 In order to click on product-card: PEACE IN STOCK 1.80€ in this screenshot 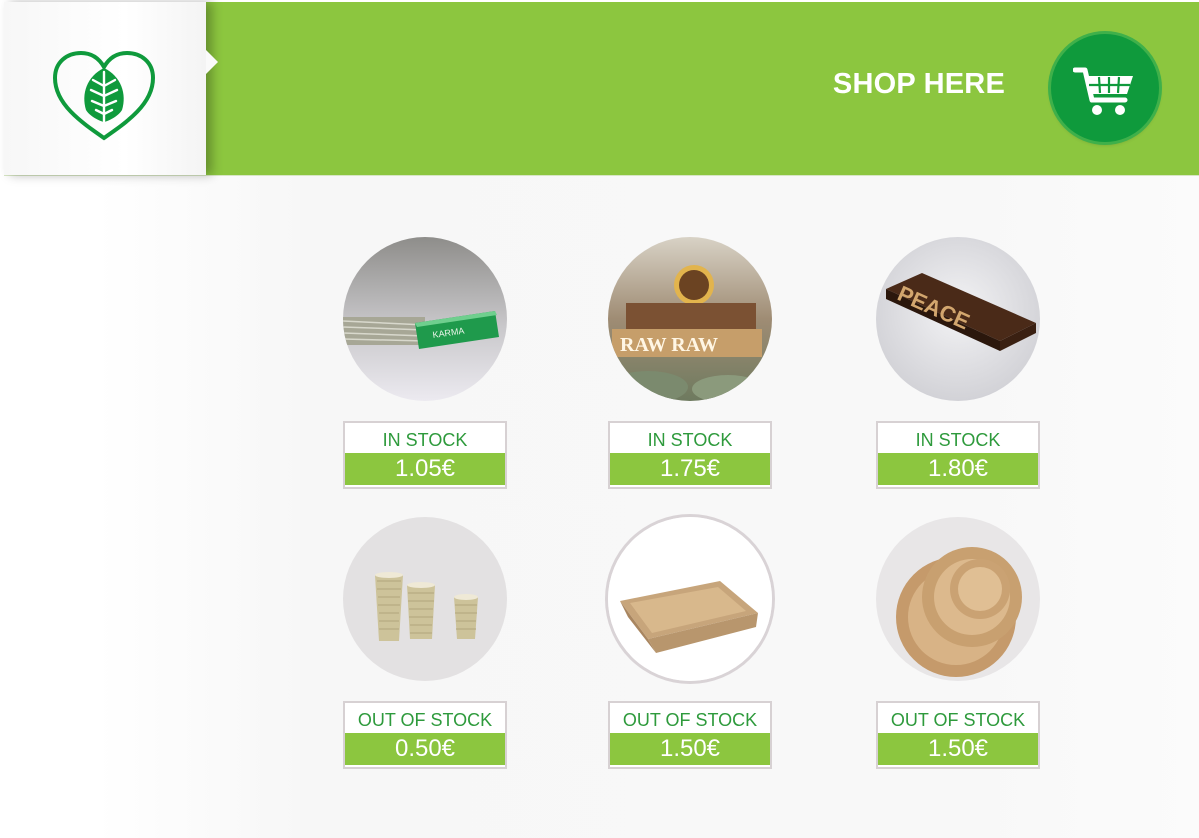, I will do `click(958, 363)`.